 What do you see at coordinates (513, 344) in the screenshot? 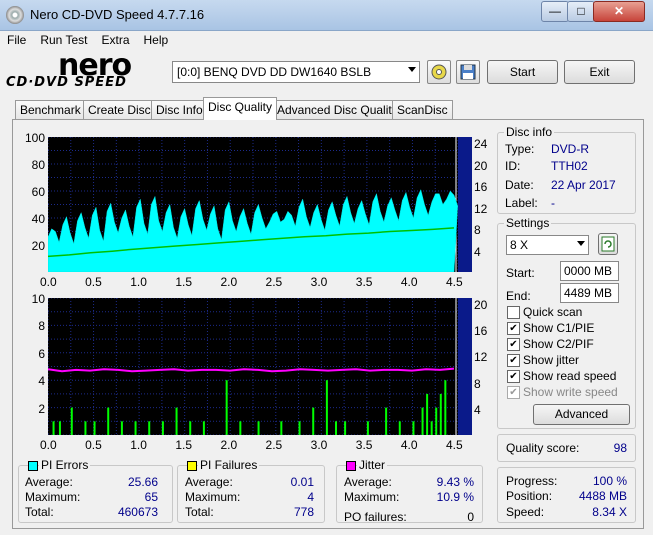
I see `checkbox-show-c2-pif: ✔` at bounding box center [513, 344].